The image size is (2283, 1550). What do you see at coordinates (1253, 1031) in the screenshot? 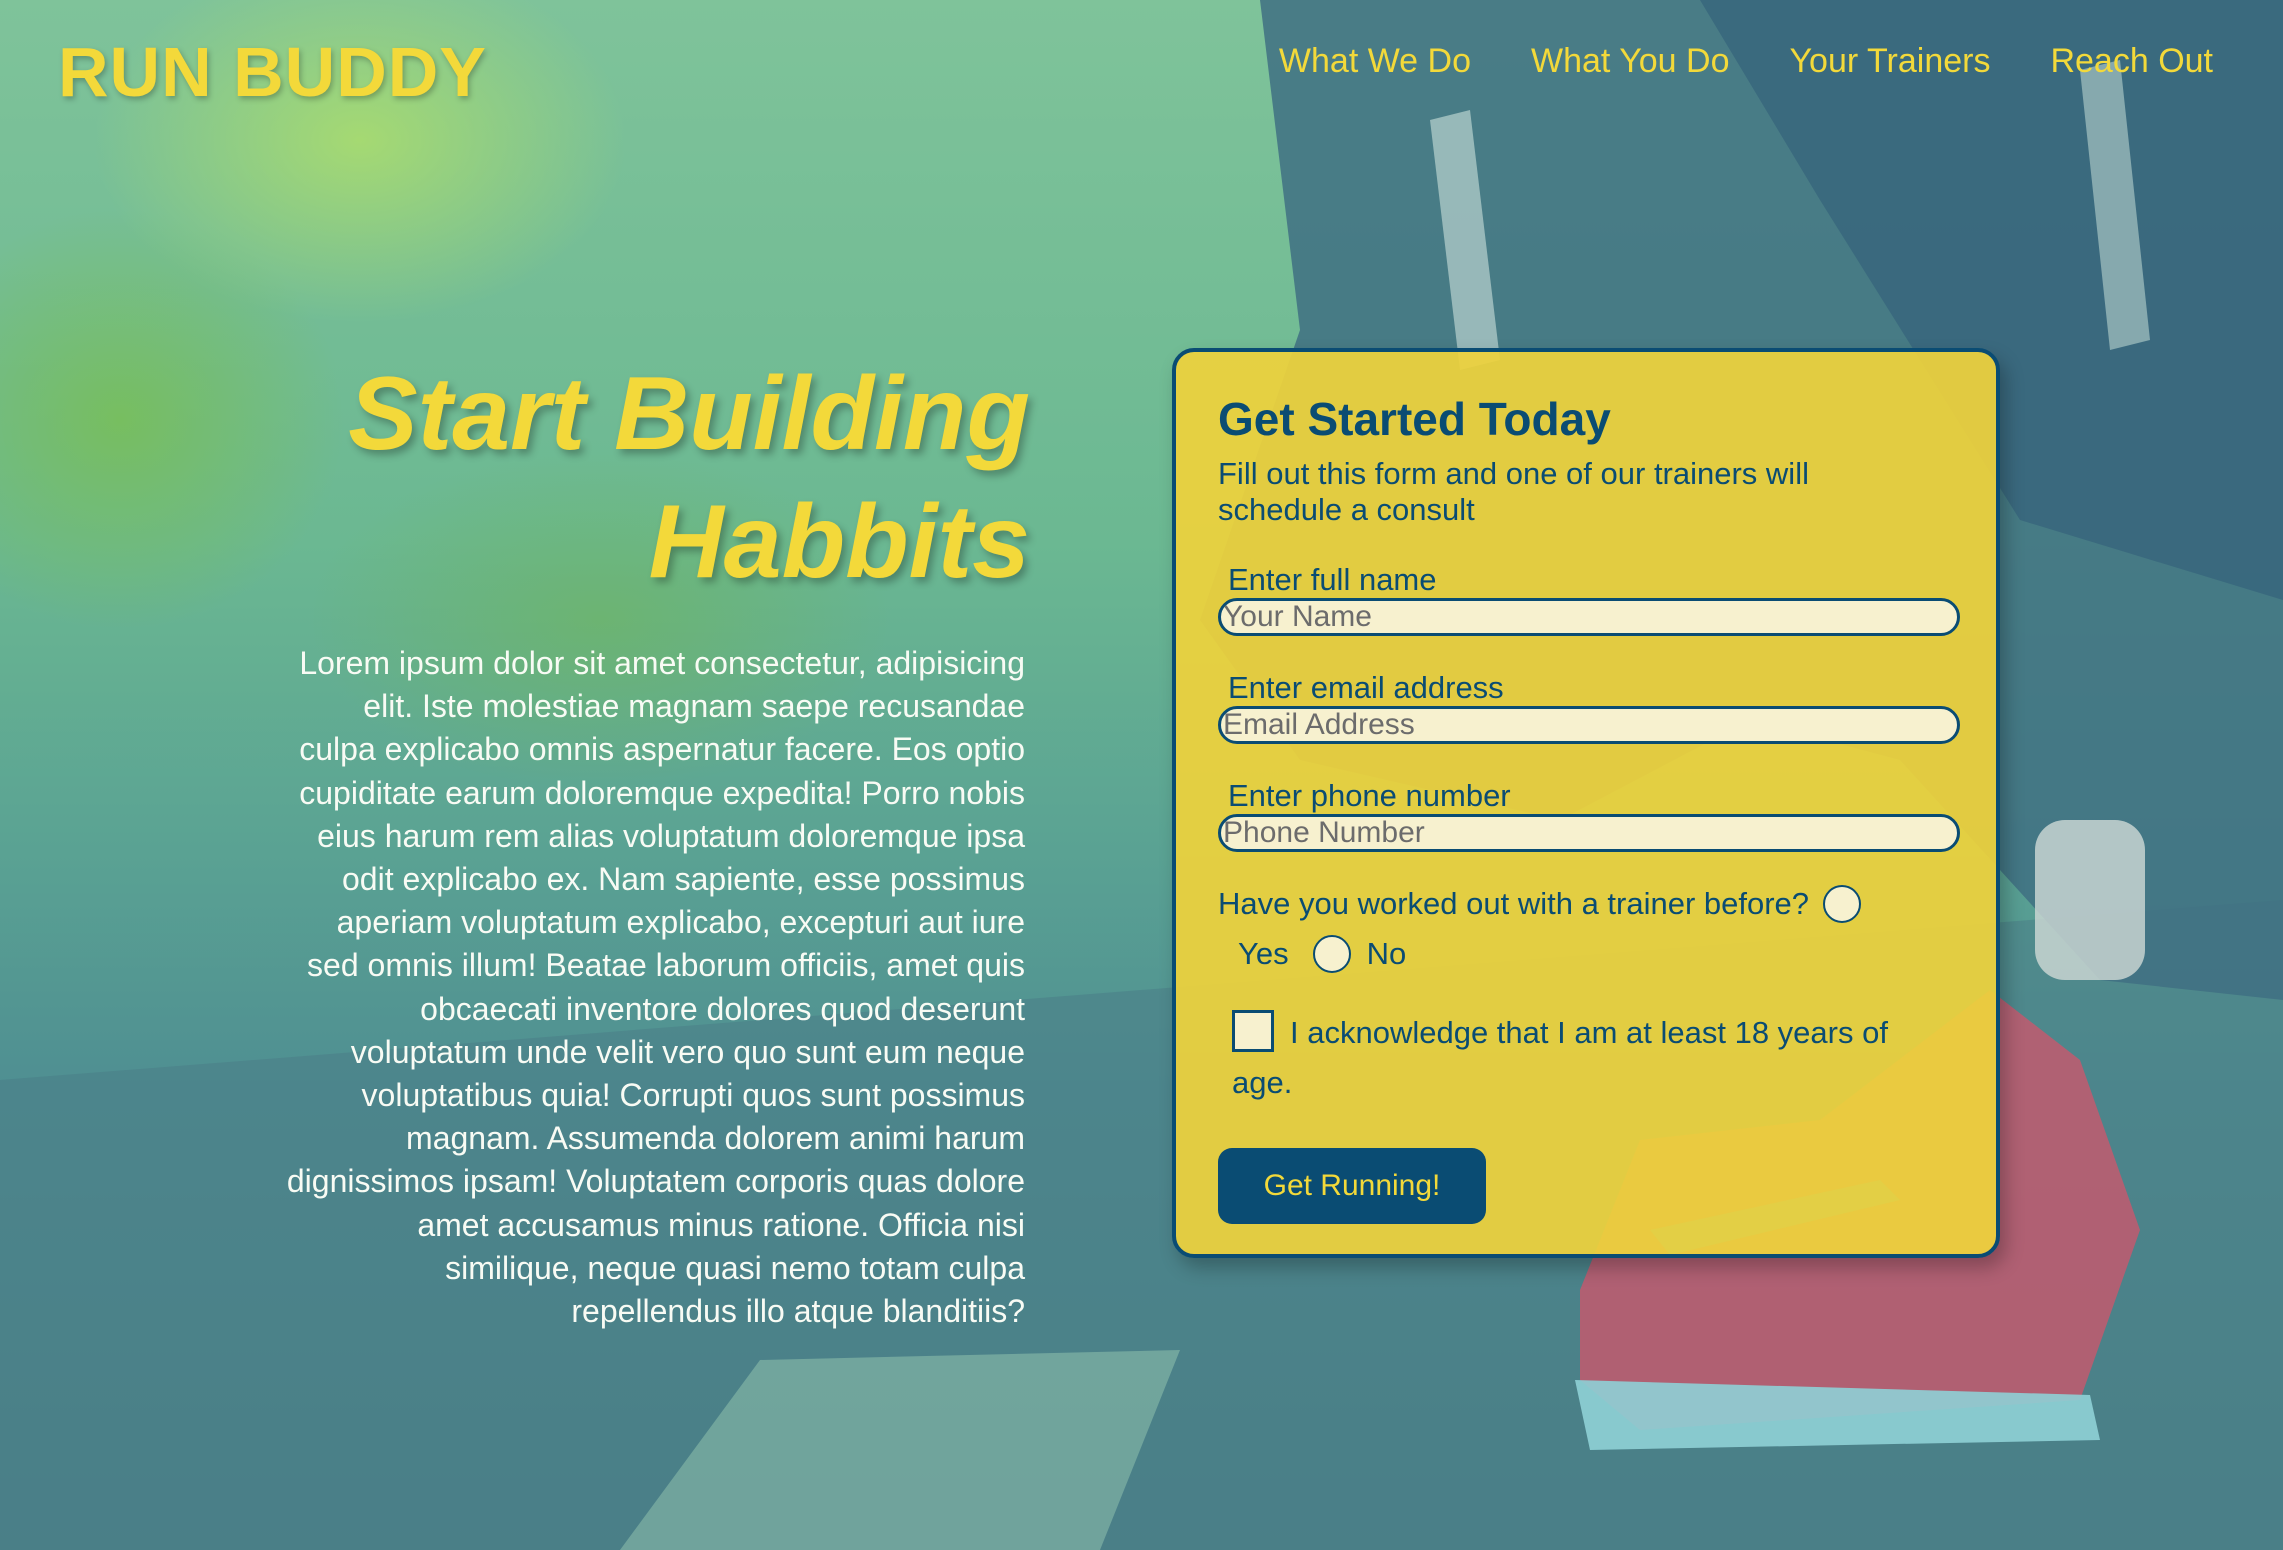
I see `age-checkbox` at bounding box center [1253, 1031].